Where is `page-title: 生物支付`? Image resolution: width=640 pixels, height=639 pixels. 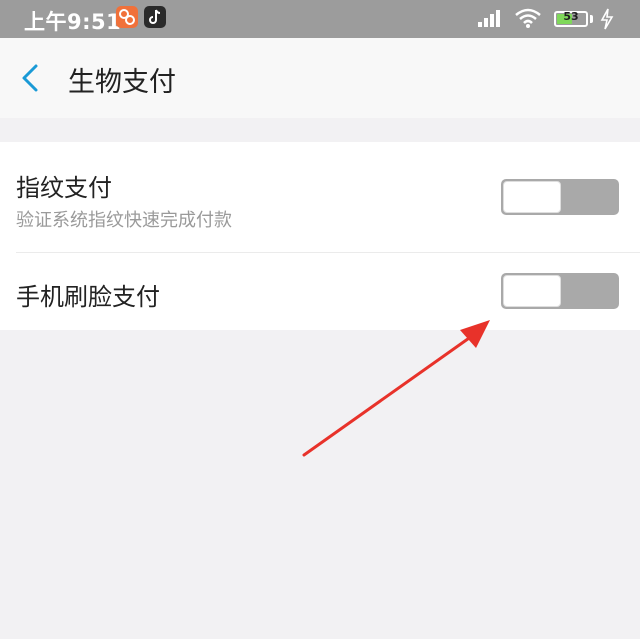 page-title: 生物支付 is located at coordinates (122, 82).